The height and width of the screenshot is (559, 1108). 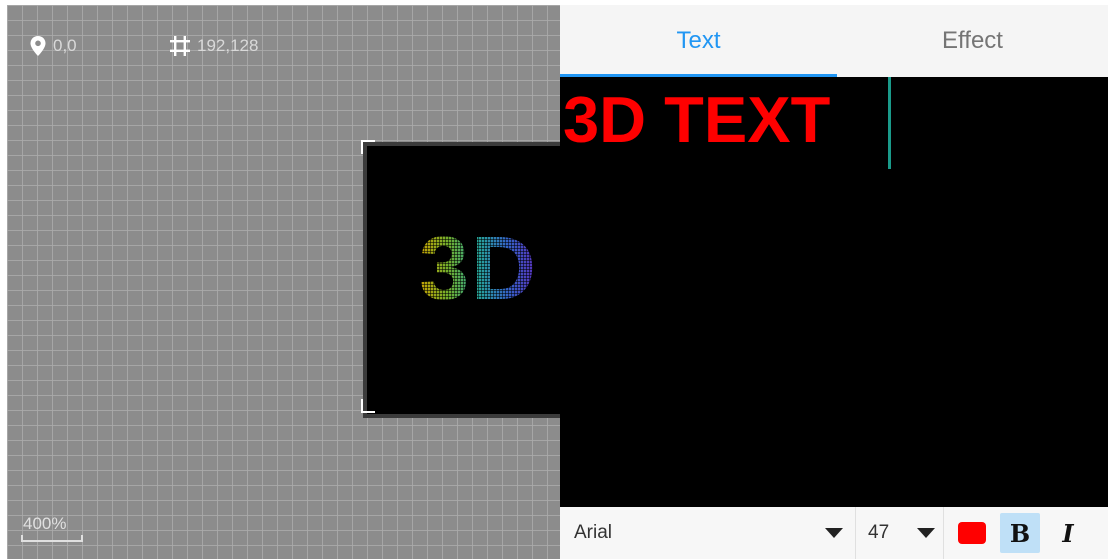 I want to click on text-color-button, so click(x=972, y=533).